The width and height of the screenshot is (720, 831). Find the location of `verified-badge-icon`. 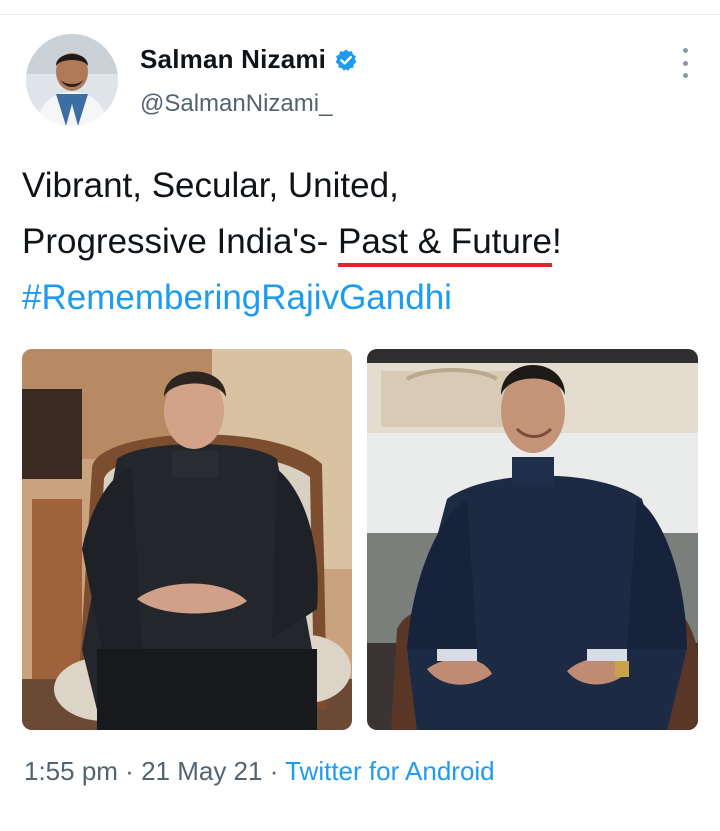

verified-badge-icon is located at coordinates (346, 60).